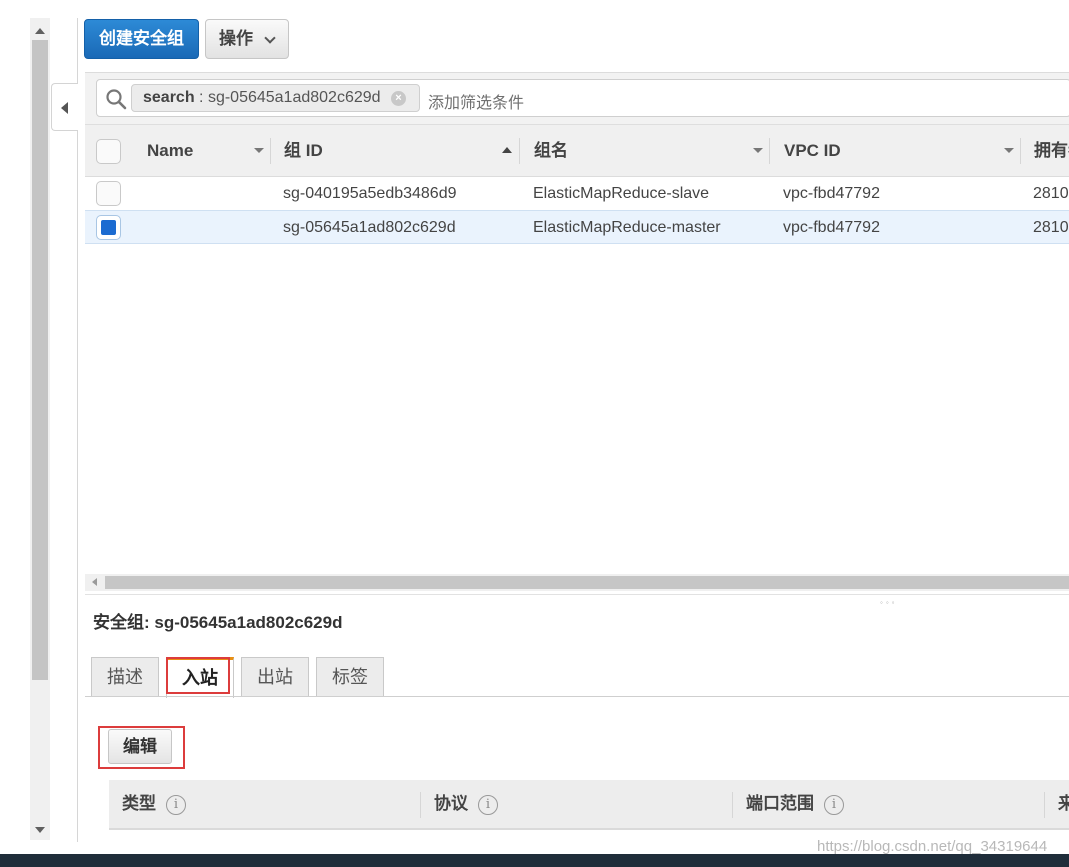 Image resolution: width=1069 pixels, height=867 pixels. Describe the element at coordinates (812, 150) in the screenshot. I see `column-header-label: VPC ID` at that location.